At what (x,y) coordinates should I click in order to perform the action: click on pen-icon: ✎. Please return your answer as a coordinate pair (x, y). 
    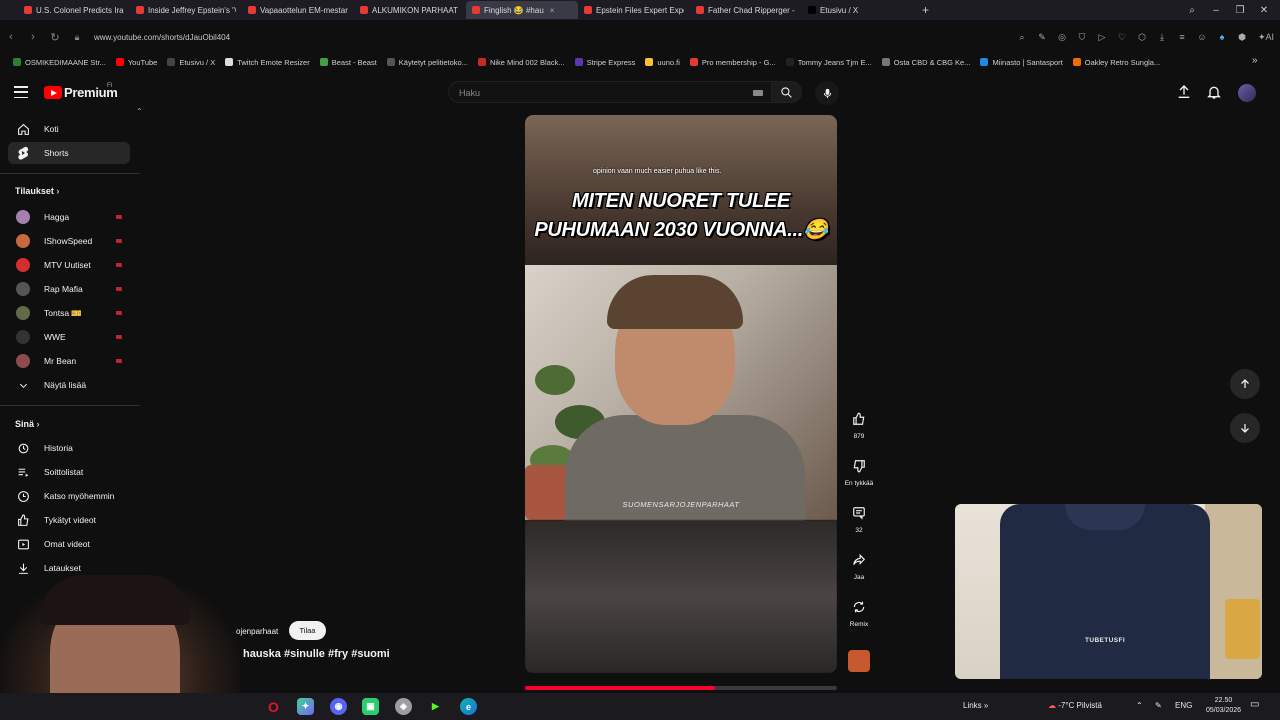
    Looking at the image, I should click on (1158, 705).